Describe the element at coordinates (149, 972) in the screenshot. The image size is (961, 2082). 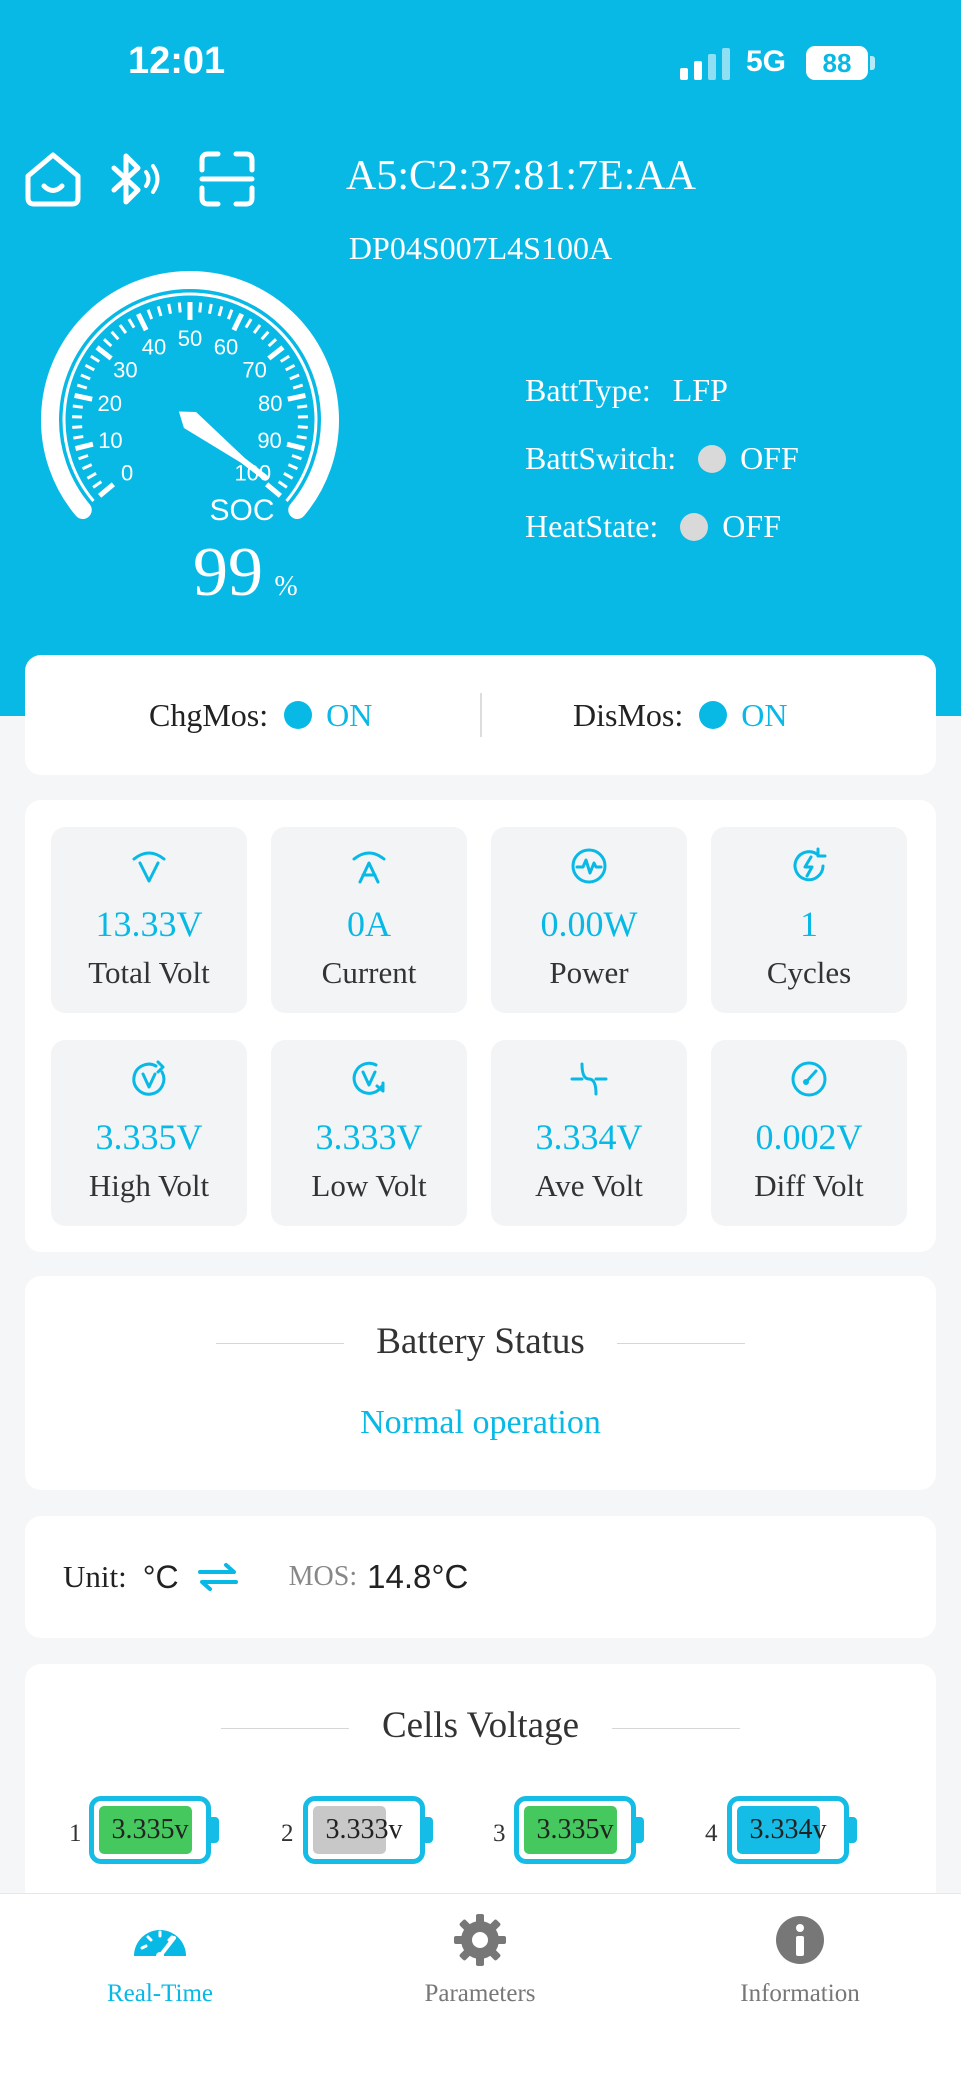
I see `metric-label: Total Volt` at that location.